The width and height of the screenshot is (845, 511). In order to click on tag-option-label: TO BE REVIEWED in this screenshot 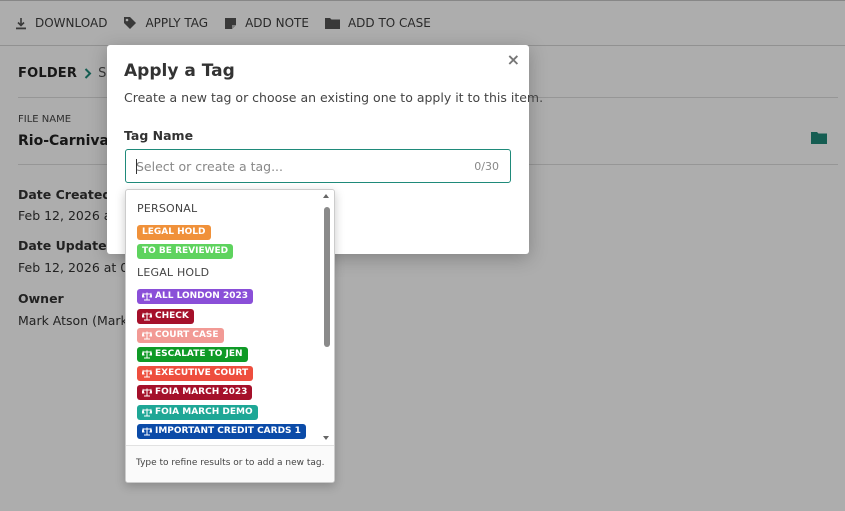, I will do `click(185, 251)`.